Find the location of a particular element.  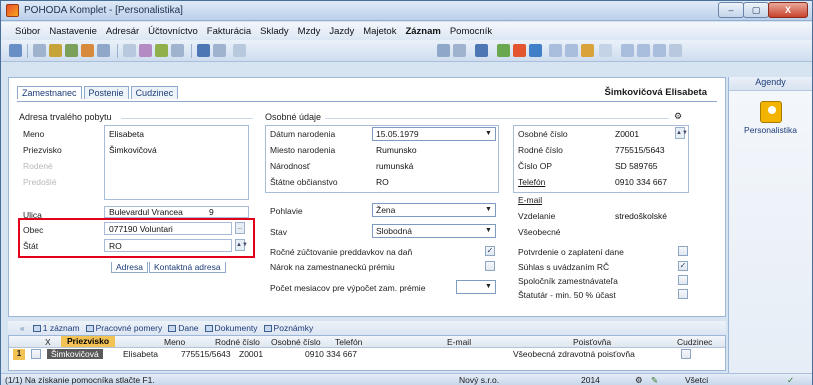

cislo-field: 9 is located at coordinates (211, 212).